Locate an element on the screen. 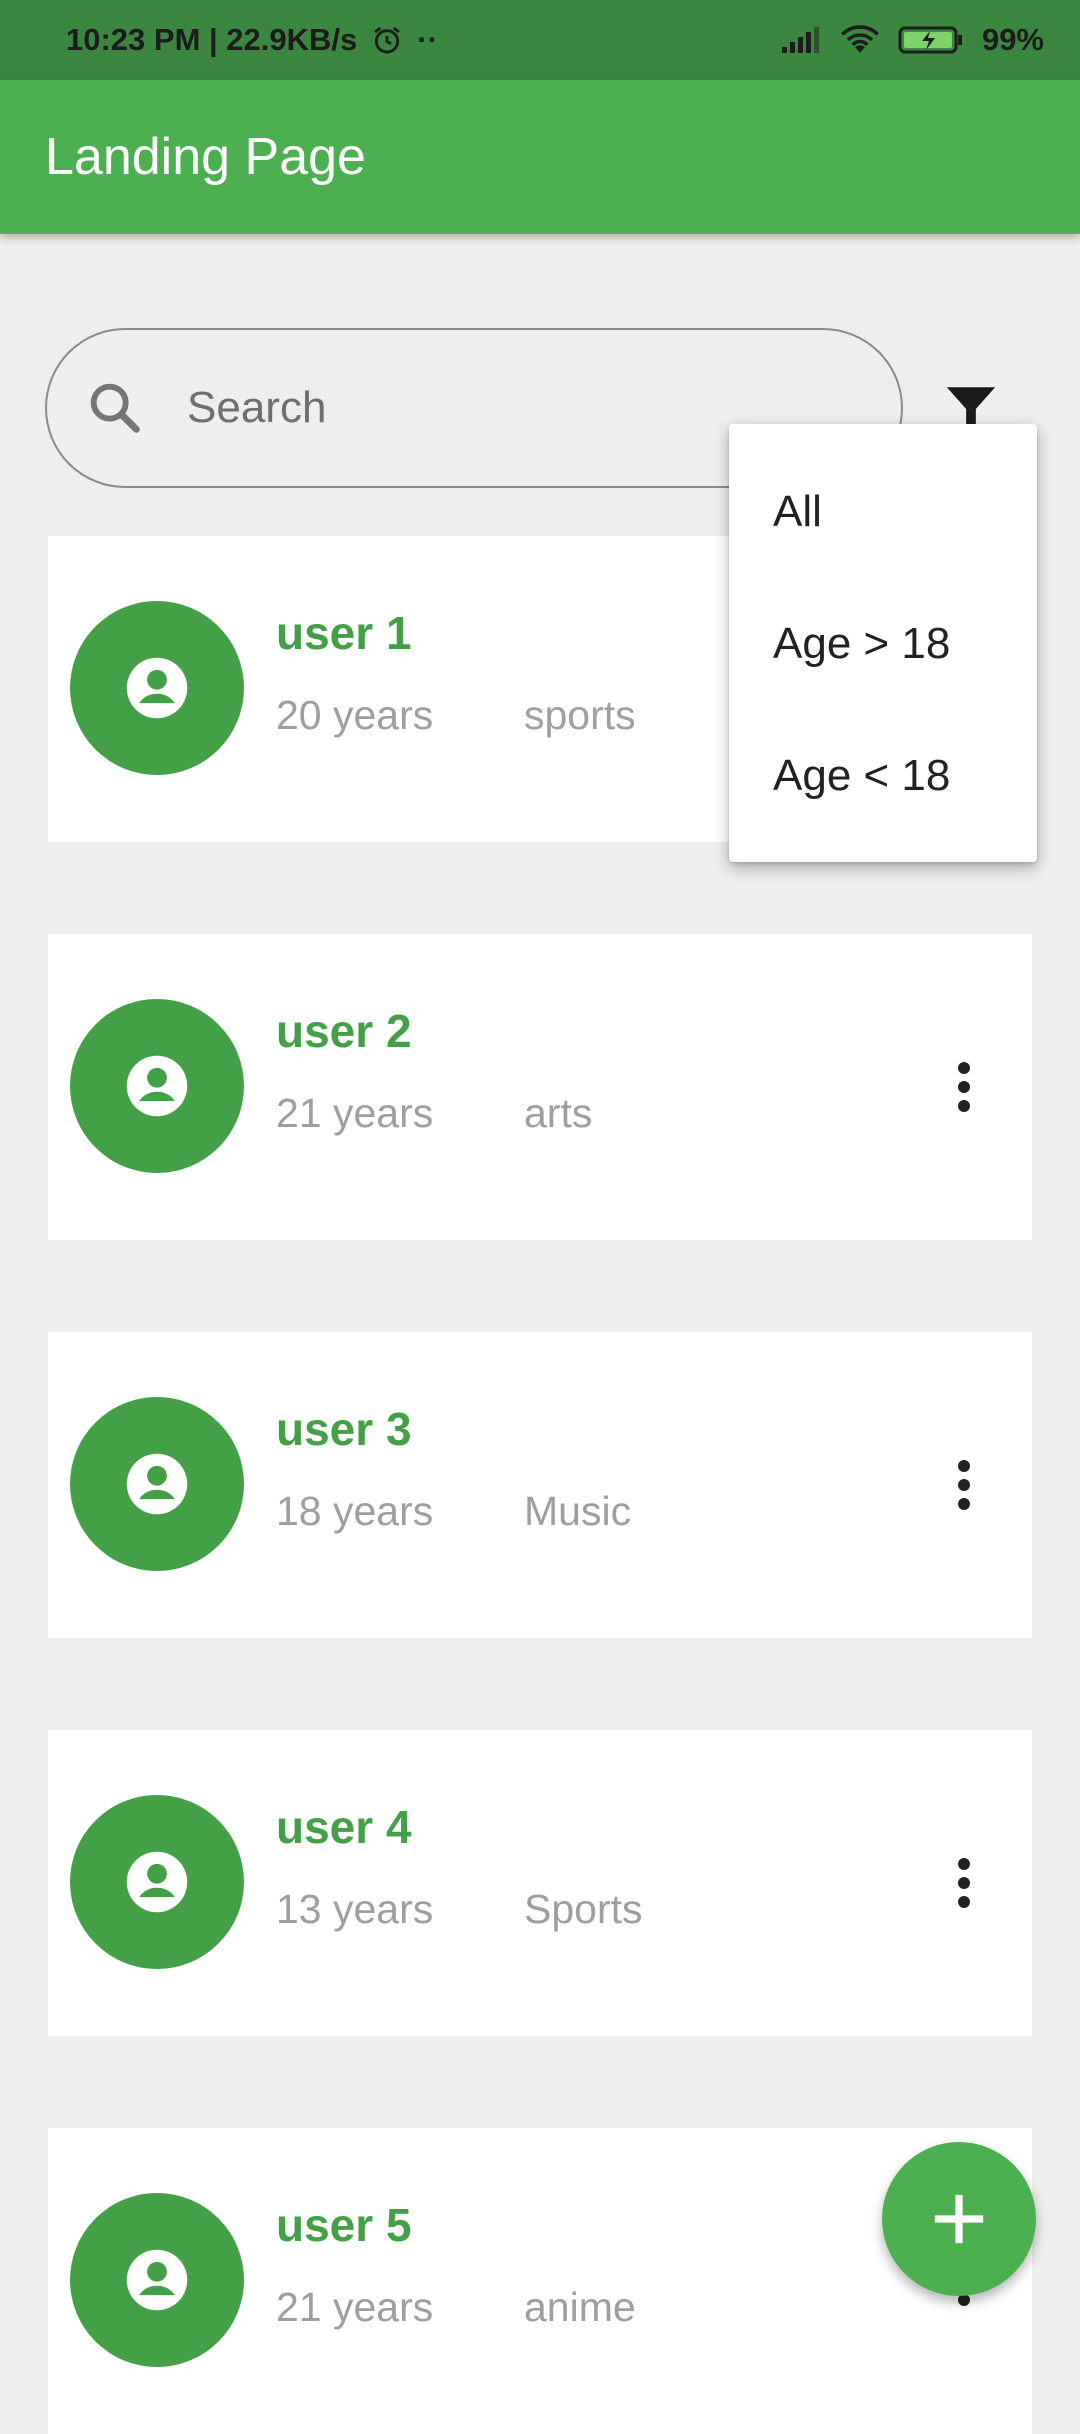  user-interest: Sports is located at coordinates (583, 1909).